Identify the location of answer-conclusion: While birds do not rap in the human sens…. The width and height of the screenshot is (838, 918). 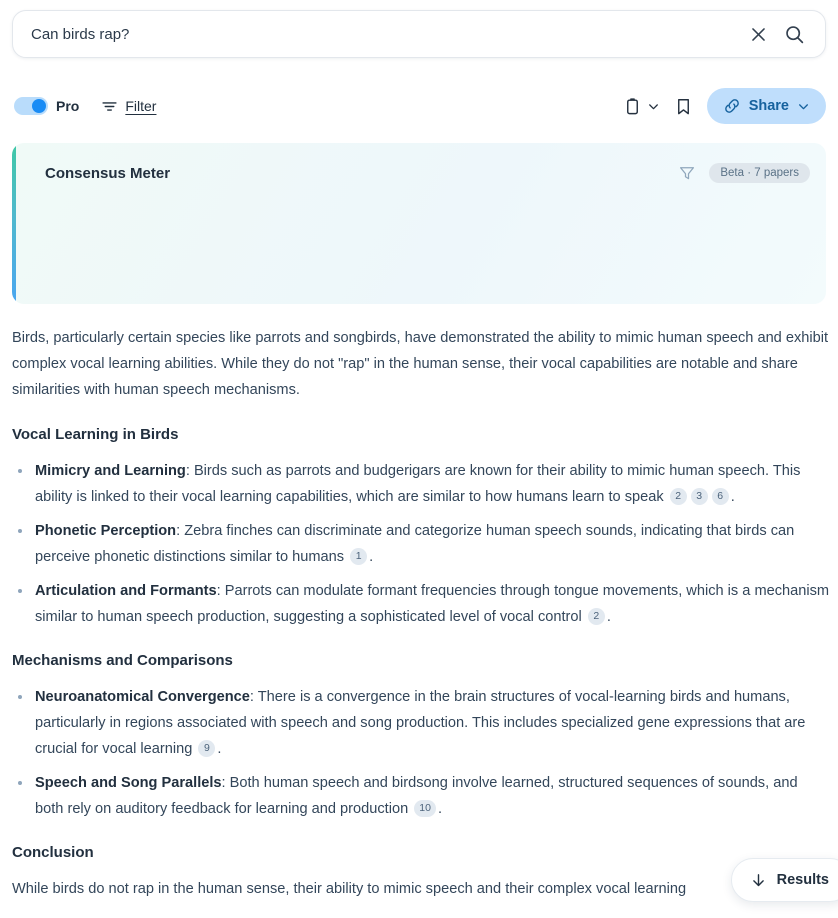
(349, 889).